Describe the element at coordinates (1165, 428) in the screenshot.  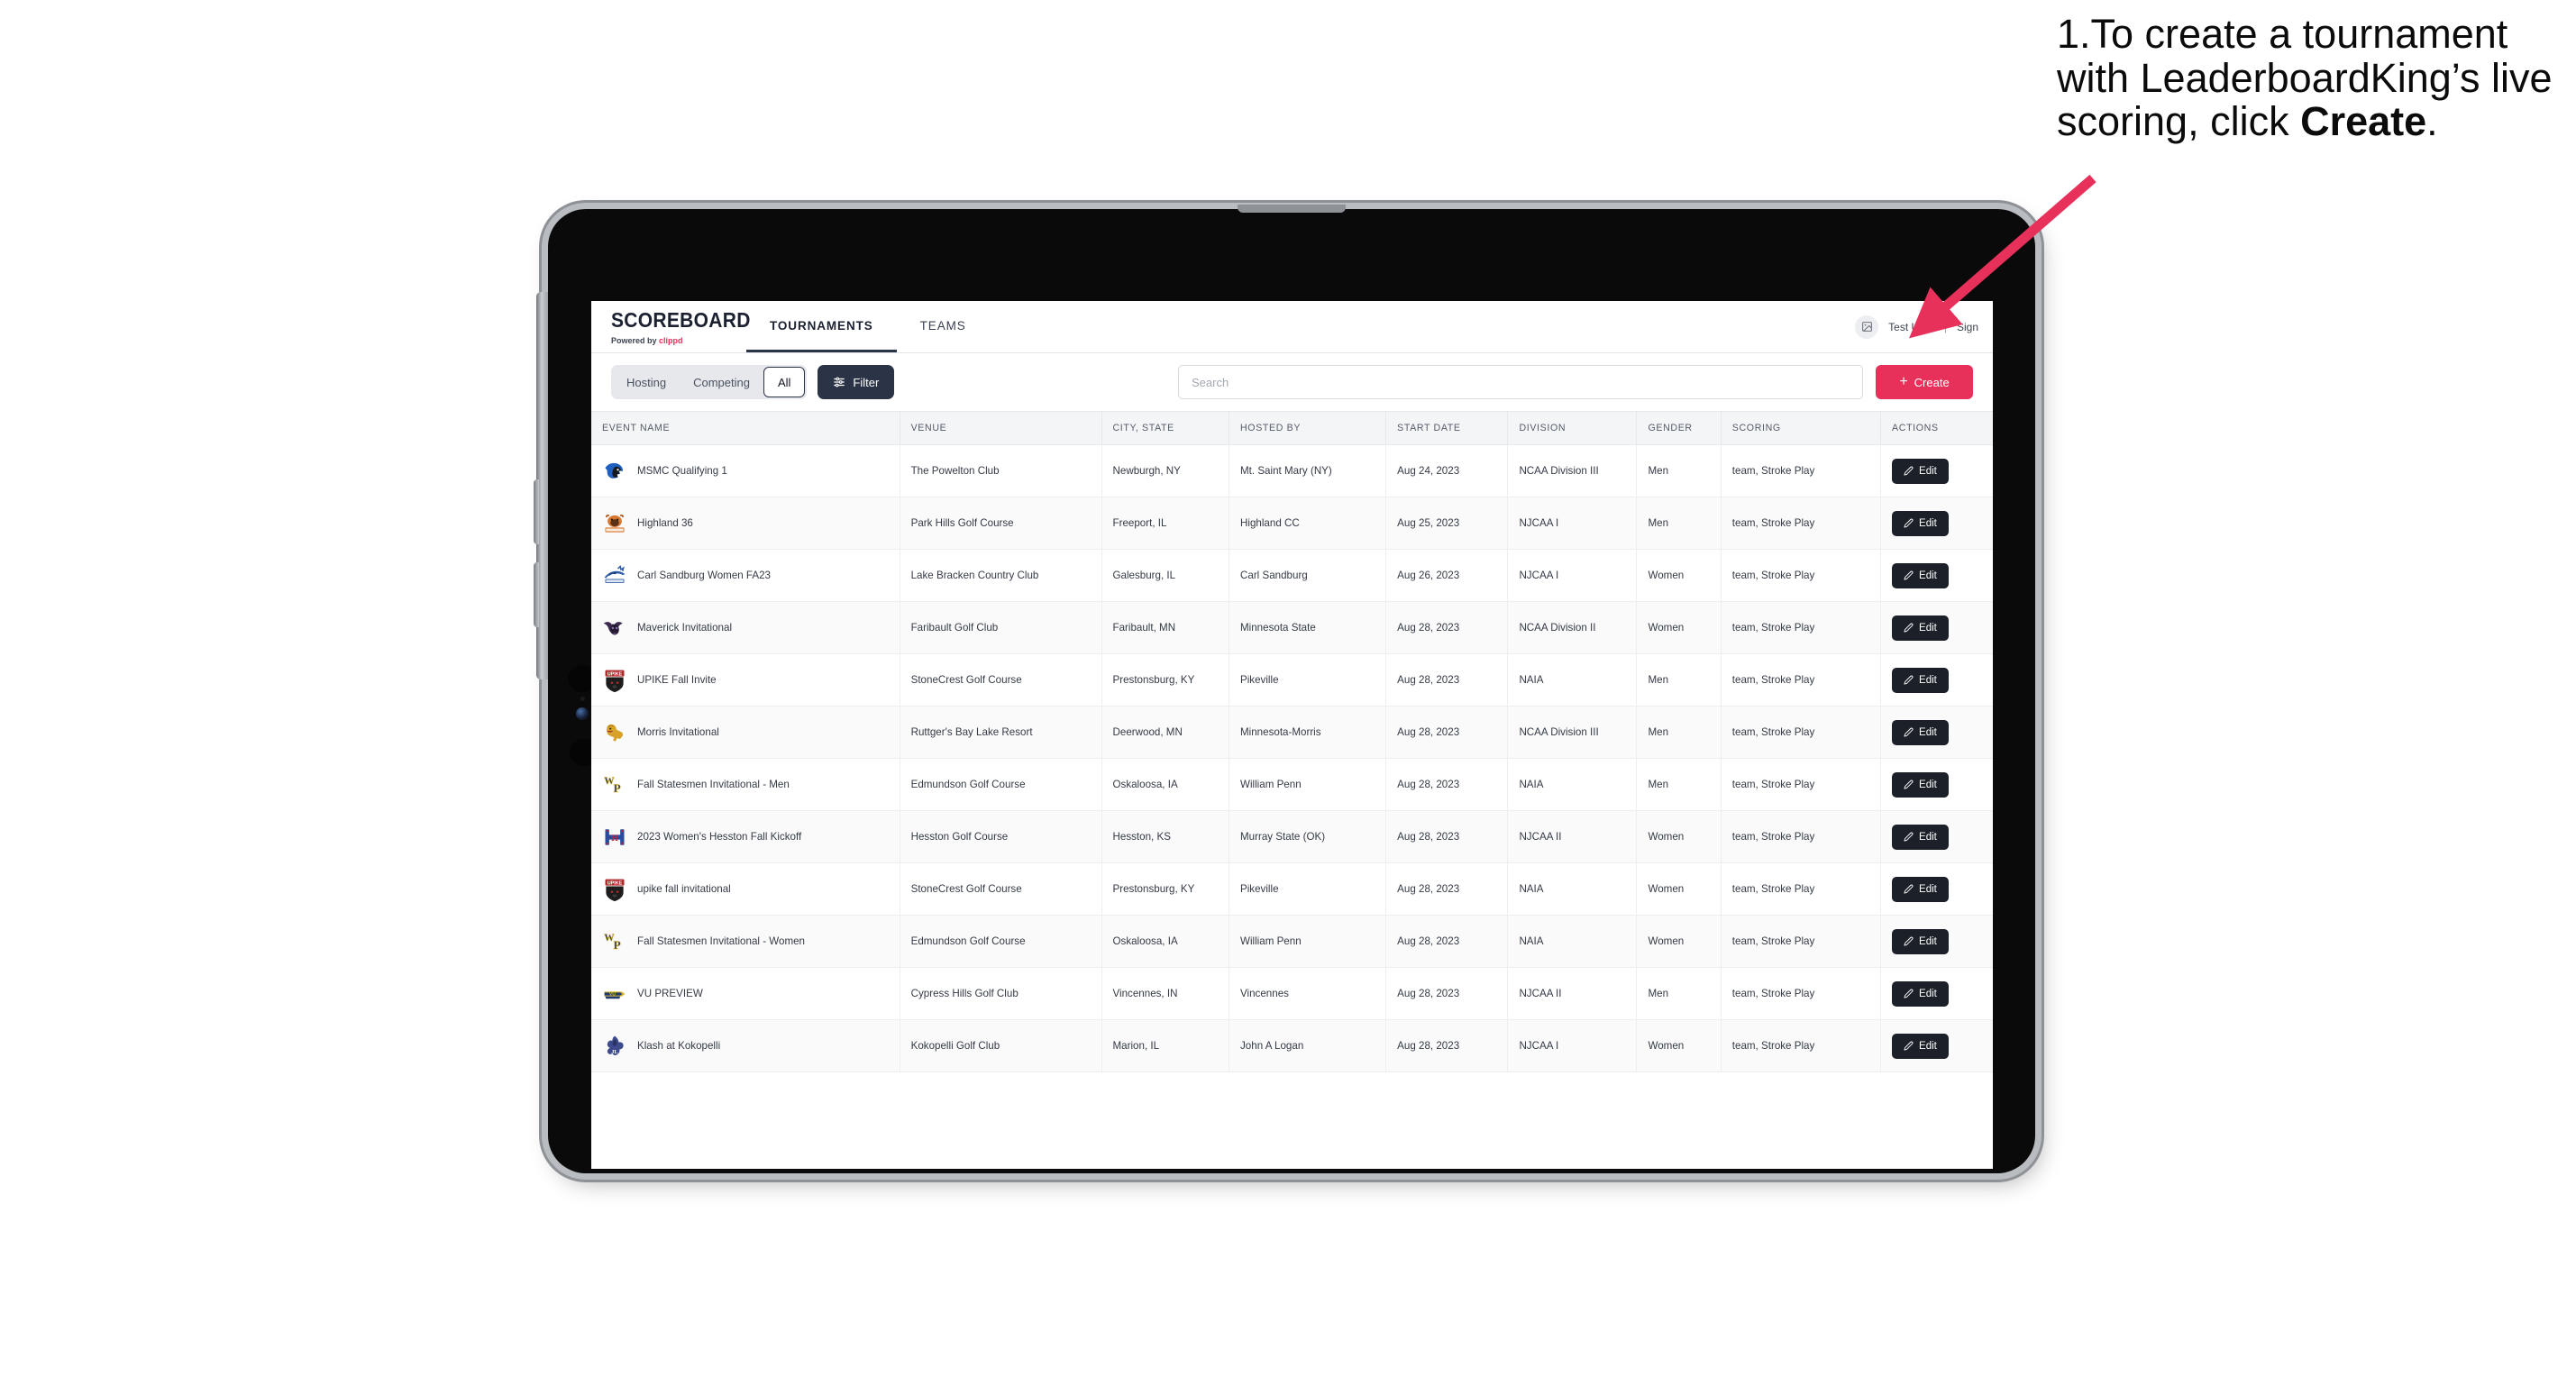
I see `col-city-state: CITY, STATE` at that location.